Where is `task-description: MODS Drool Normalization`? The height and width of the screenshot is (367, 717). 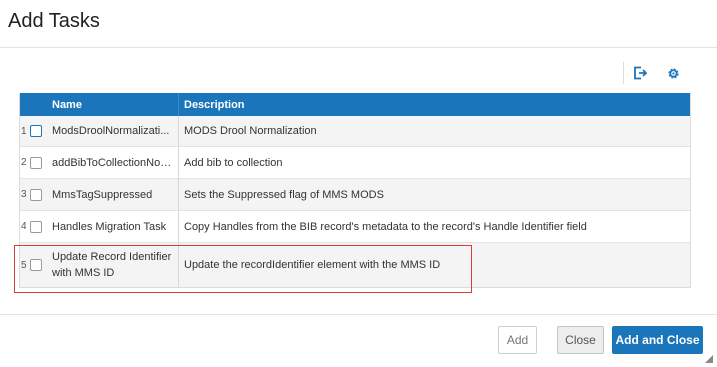
task-description: MODS Drool Normalization is located at coordinates (250, 131).